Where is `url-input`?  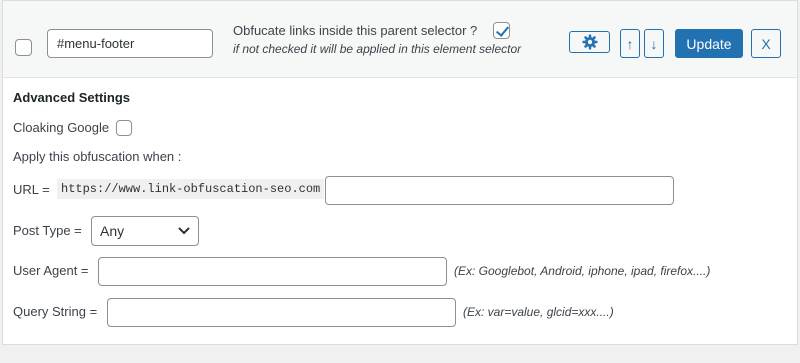
url-input is located at coordinates (499, 190).